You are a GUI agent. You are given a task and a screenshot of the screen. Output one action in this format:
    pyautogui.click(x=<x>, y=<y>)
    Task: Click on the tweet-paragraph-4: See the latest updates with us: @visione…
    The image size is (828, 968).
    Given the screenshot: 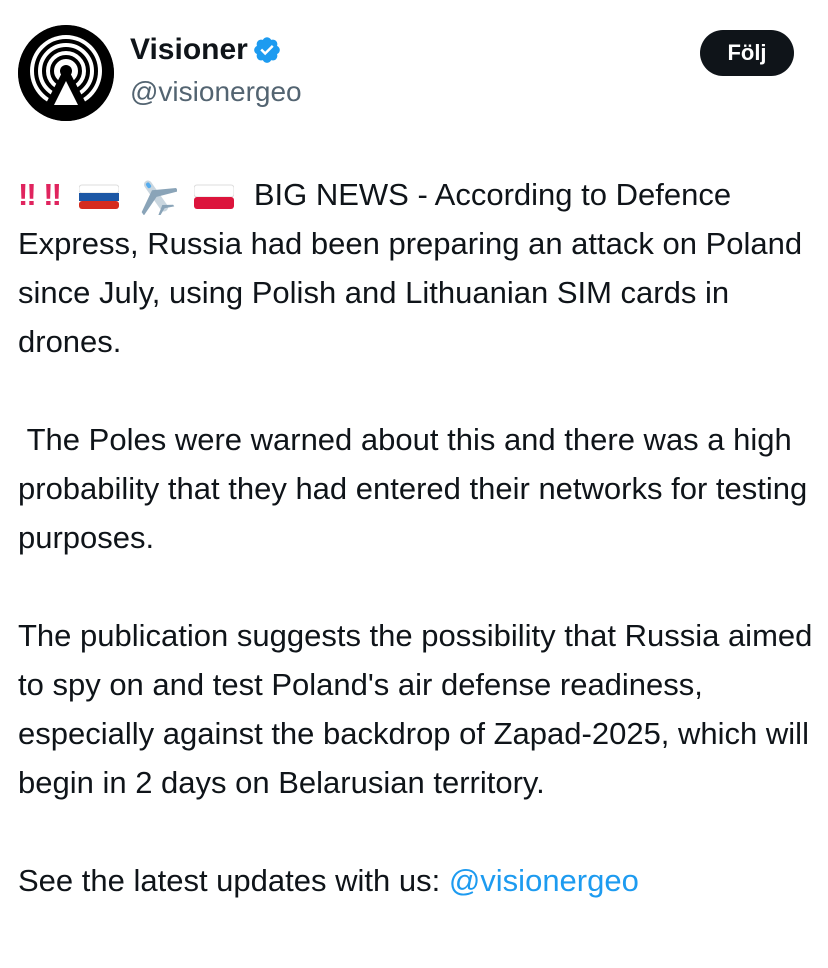 What is the action you would take?
    pyautogui.click(x=418, y=880)
    